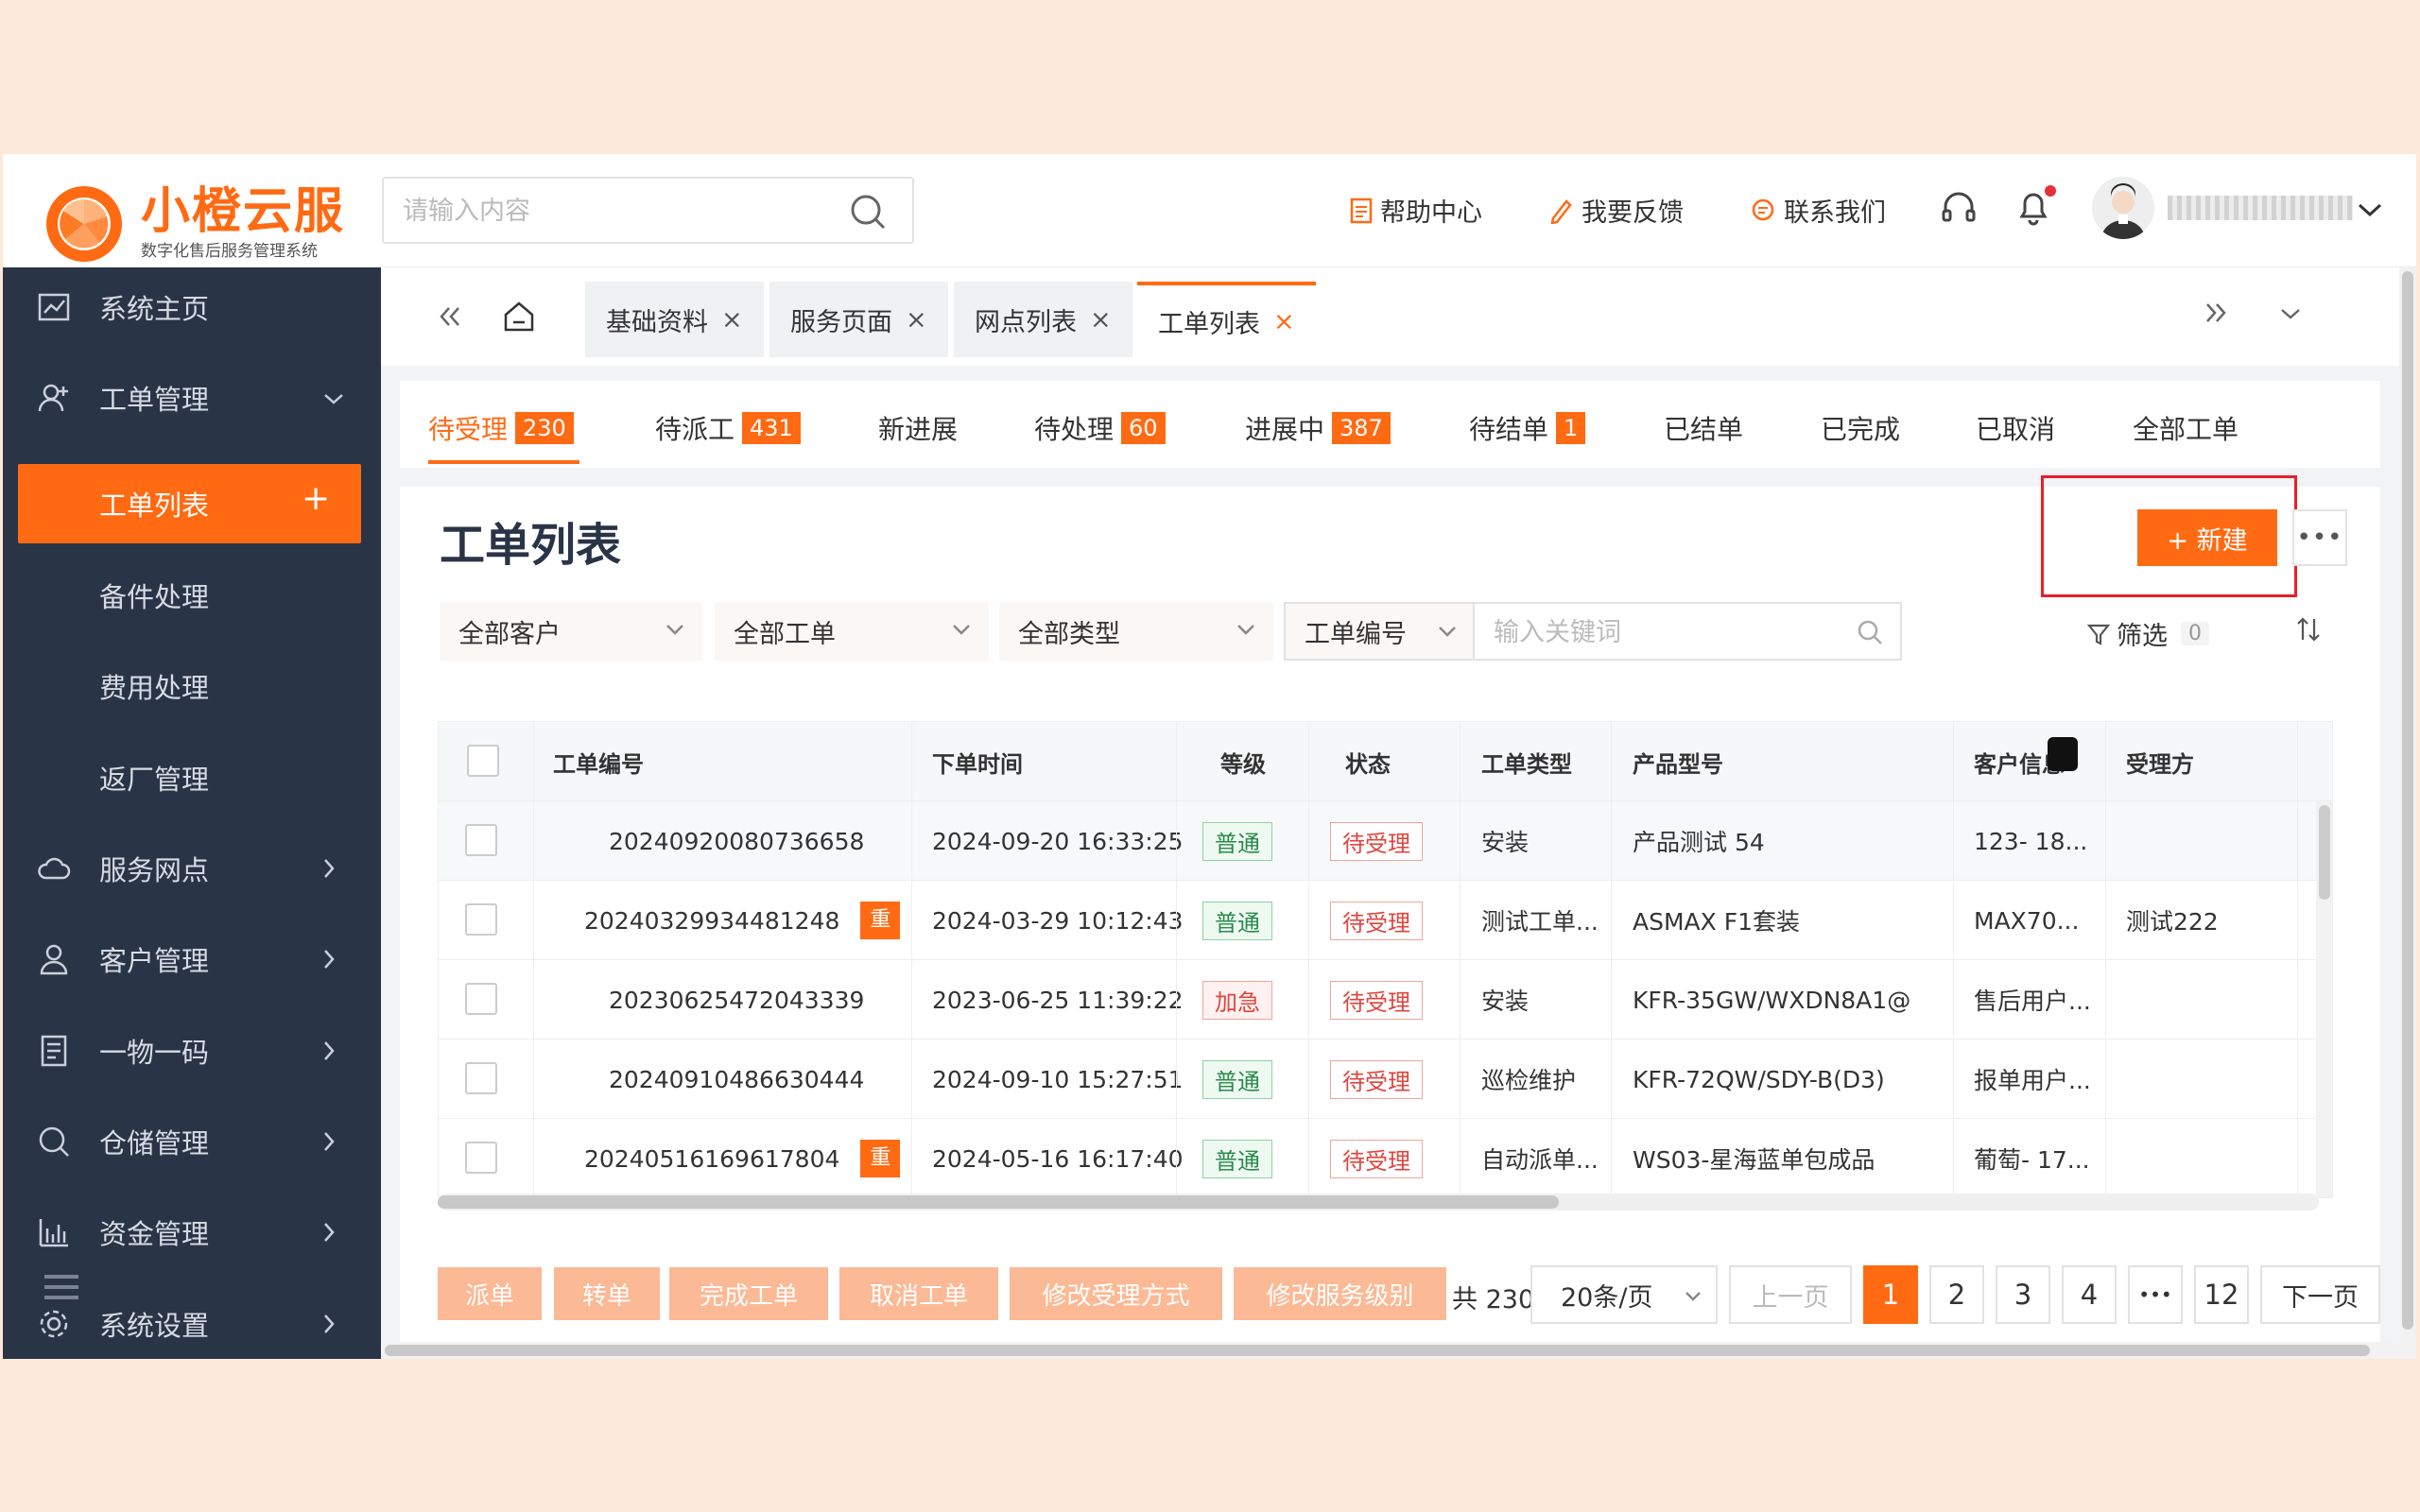 This screenshot has width=2420, height=1512. What do you see at coordinates (621, 211) in the screenshot?
I see `search-input` at bounding box center [621, 211].